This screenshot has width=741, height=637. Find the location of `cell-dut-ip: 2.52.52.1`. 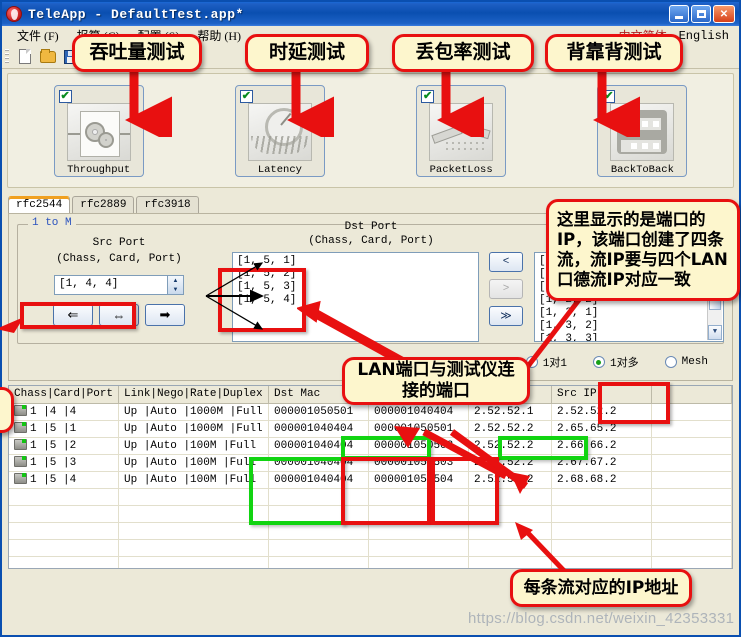

cell-dut-ip: 2.52.52.1 is located at coordinates (510, 412).